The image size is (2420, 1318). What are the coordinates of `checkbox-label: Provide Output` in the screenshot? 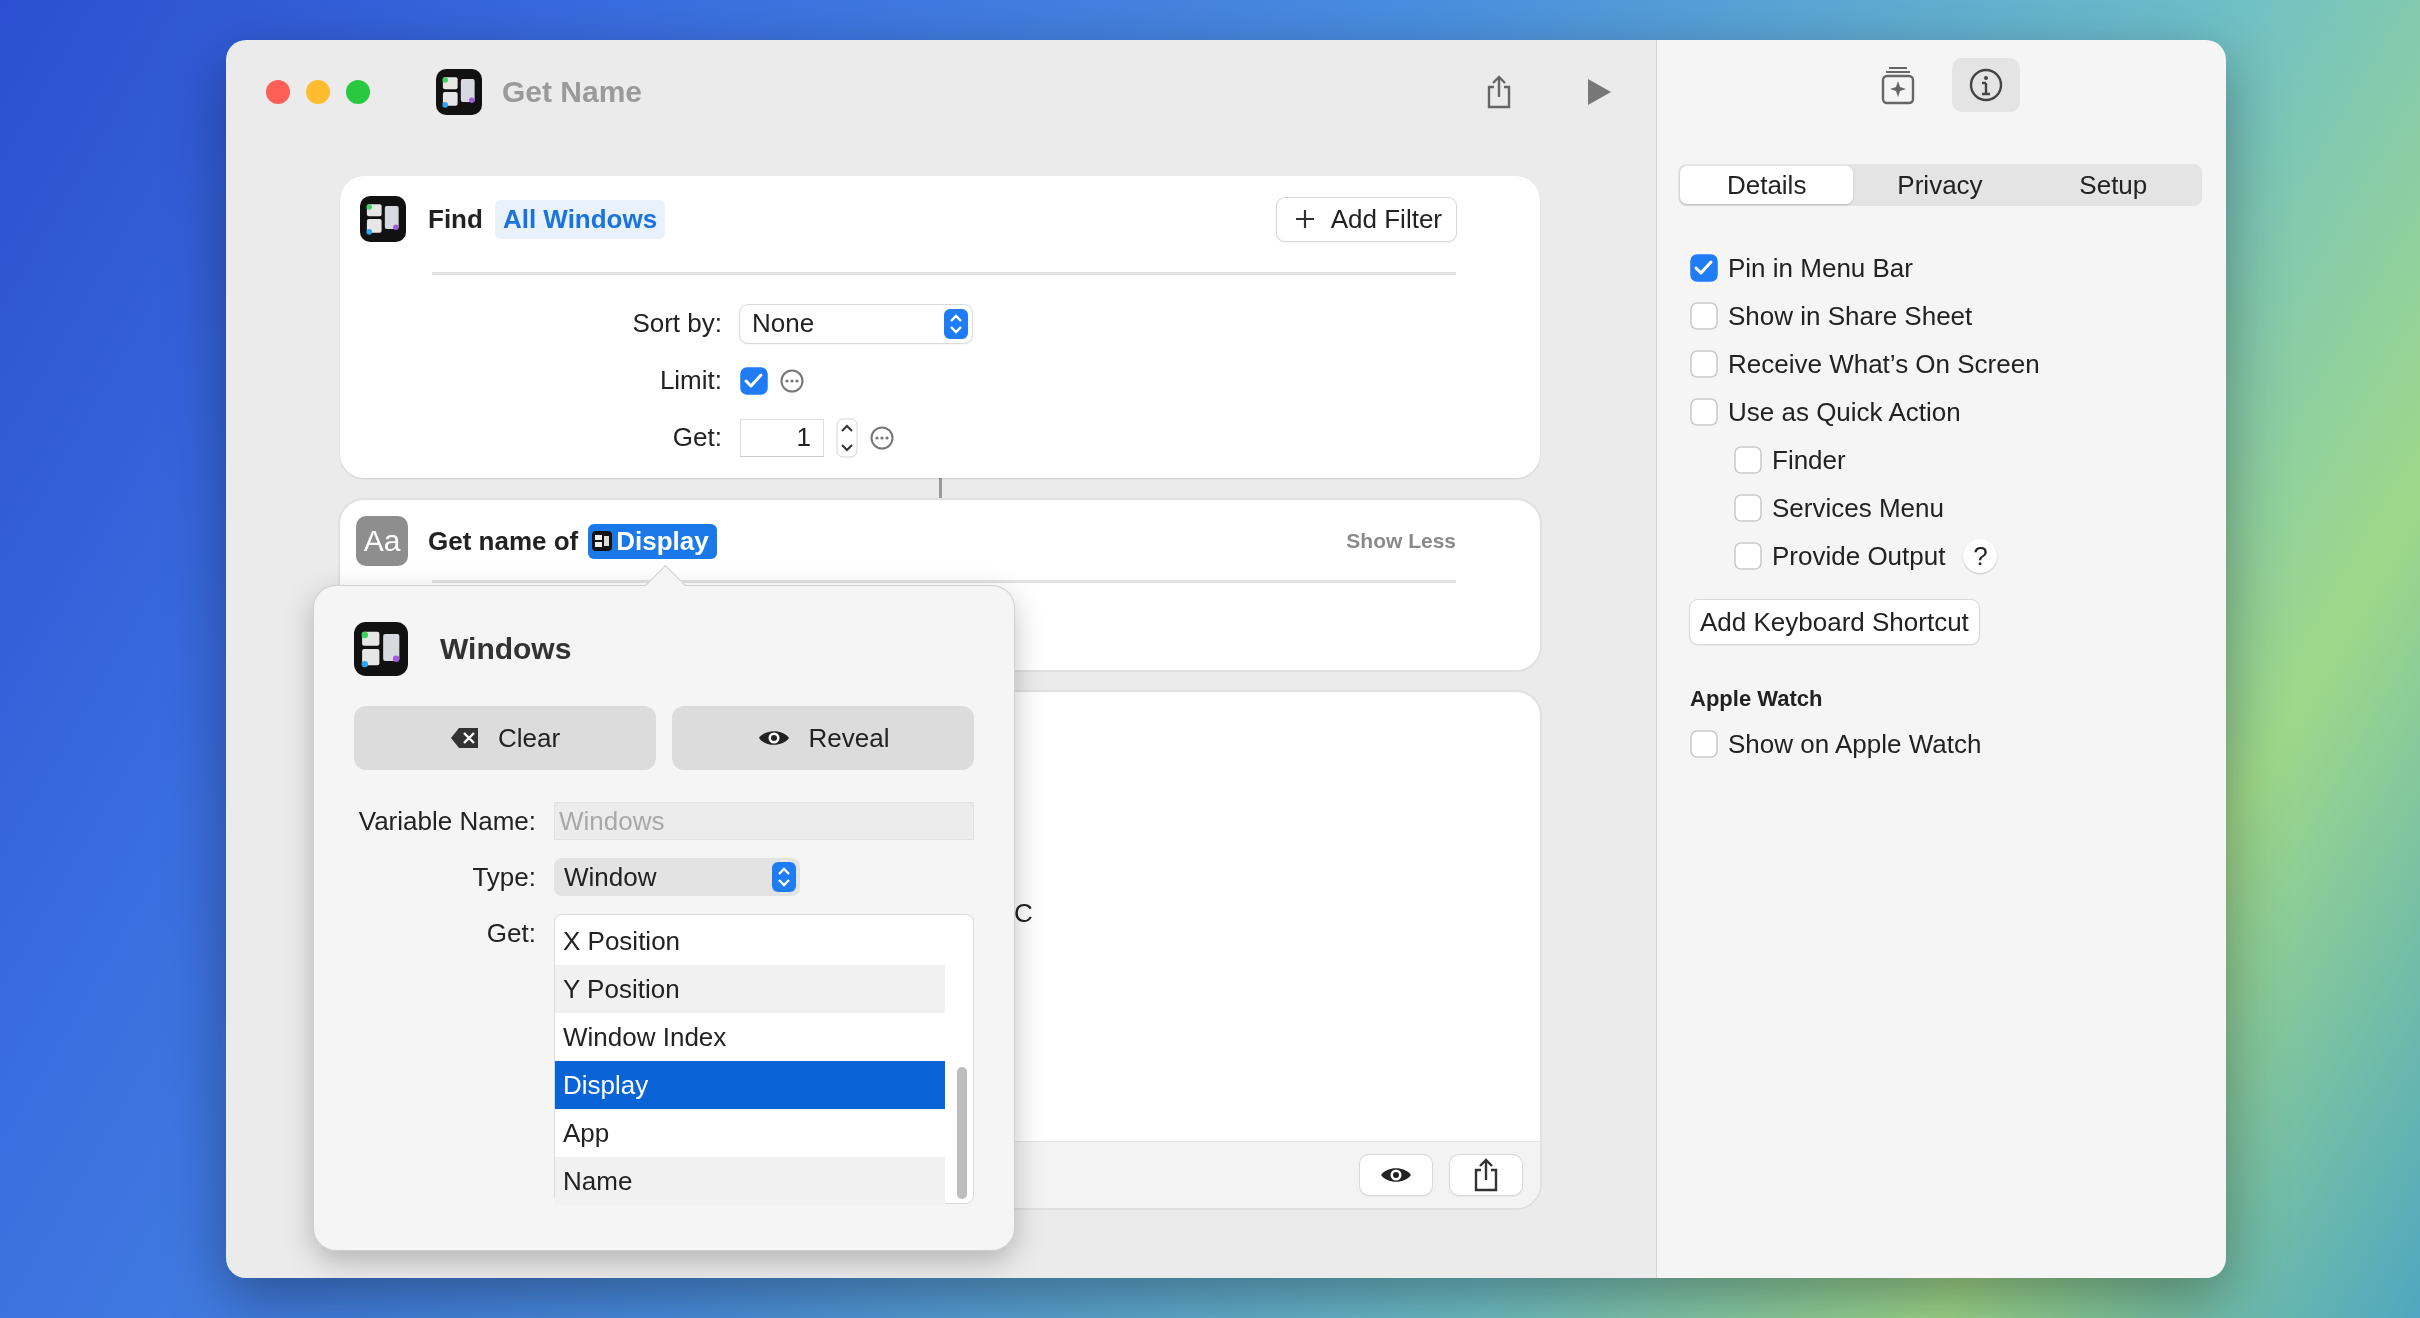 It's located at (1859, 556).